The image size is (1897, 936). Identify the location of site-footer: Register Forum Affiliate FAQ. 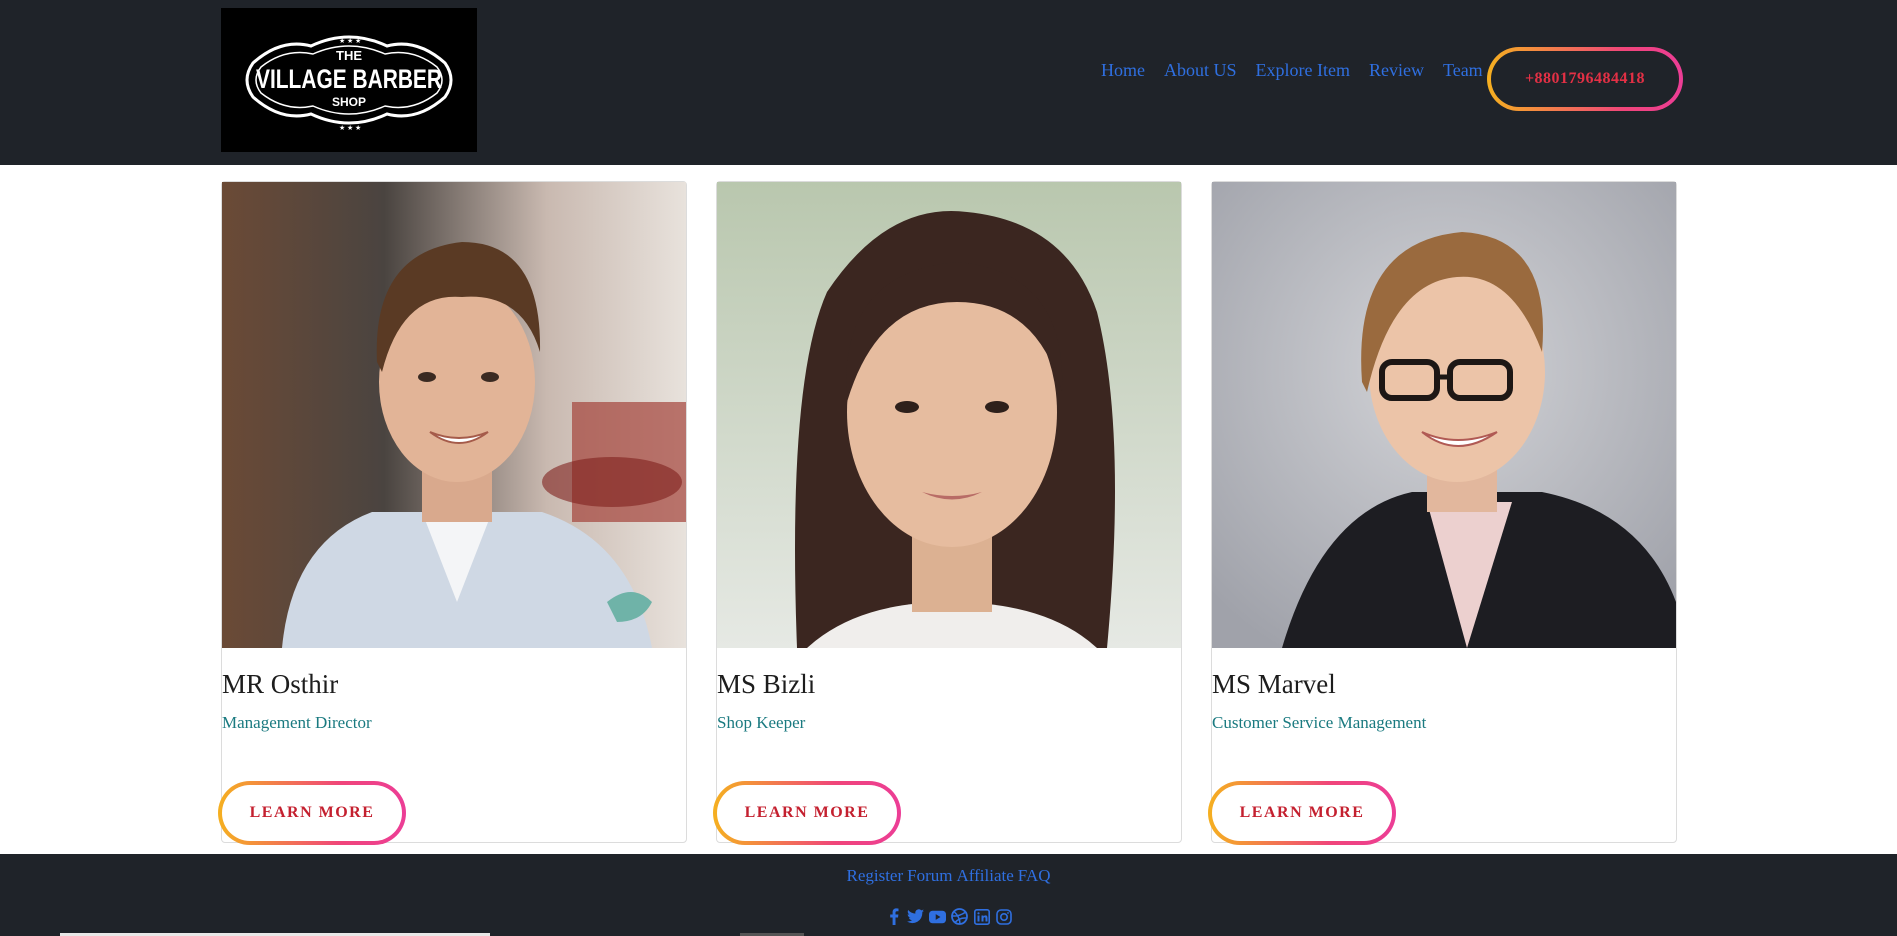
(948, 895).